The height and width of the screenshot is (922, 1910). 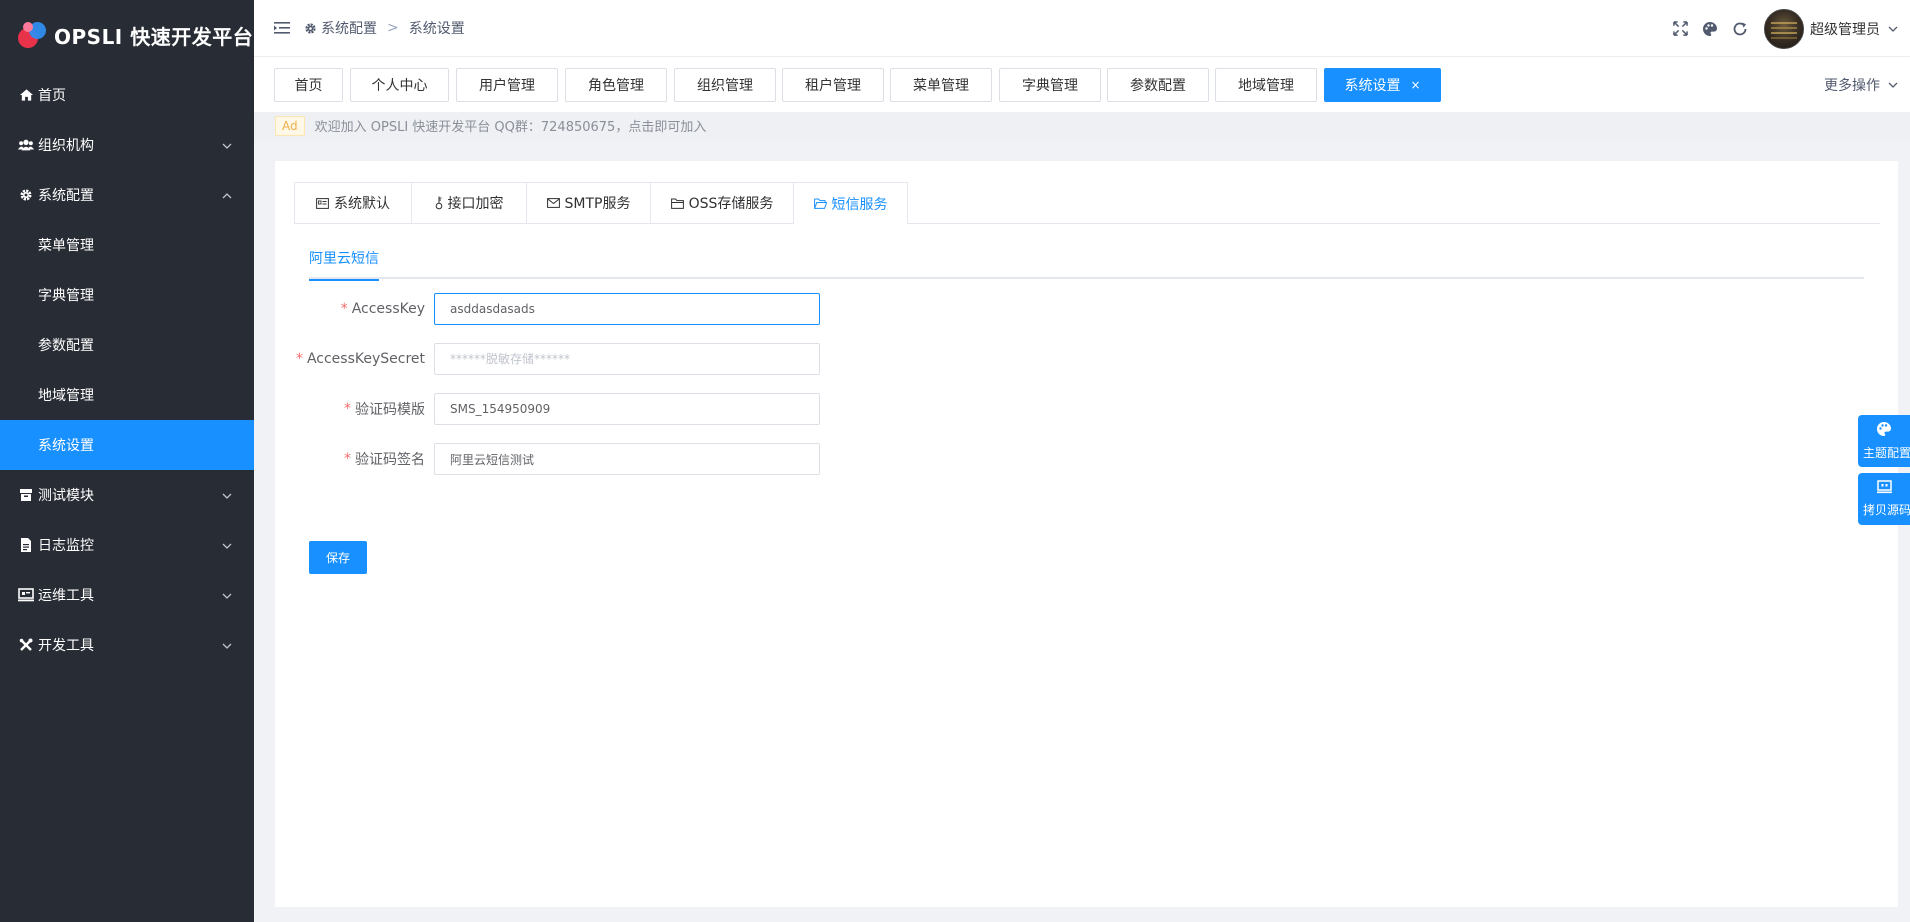 What do you see at coordinates (344, 263) in the screenshot?
I see `subtab-aliyun-sms: 阿里云短信` at bounding box center [344, 263].